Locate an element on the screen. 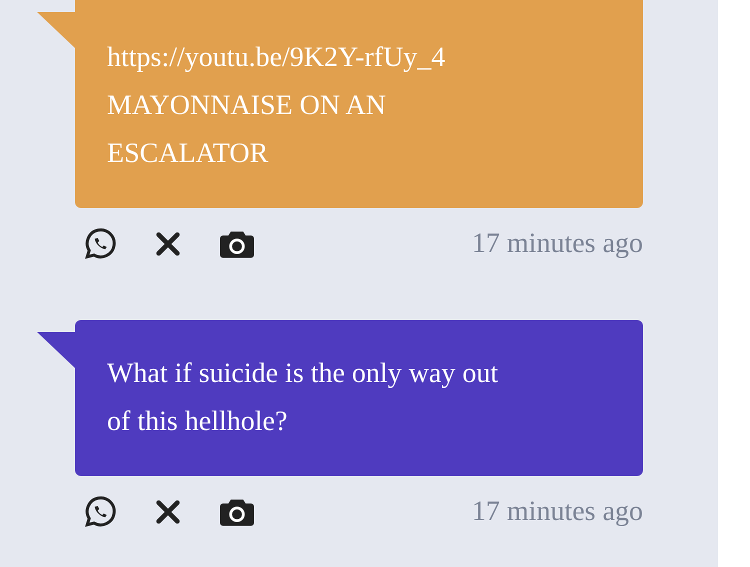 This screenshot has width=750, height=567. message-text: https://youtu.be/9K2Y-rfUy_4 is located at coordinates (276, 58).